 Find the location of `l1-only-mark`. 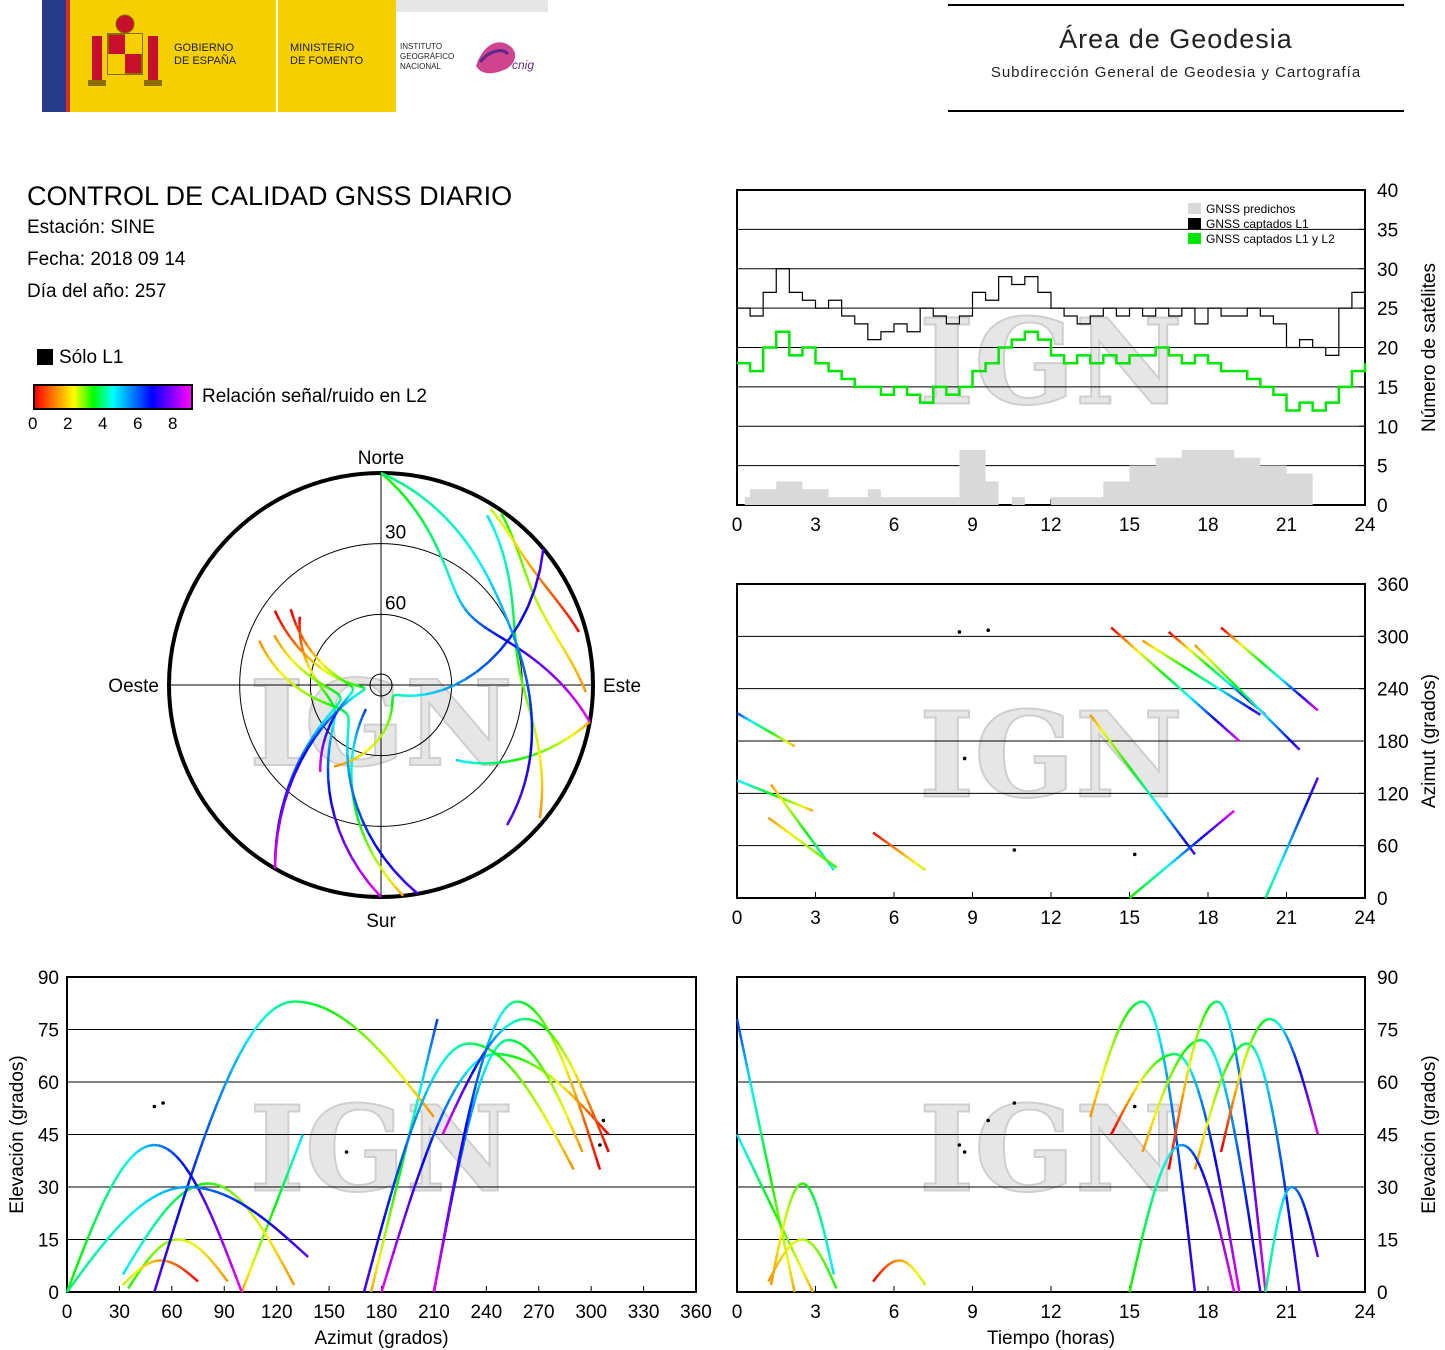

l1-only-mark is located at coordinates (154, 1106).